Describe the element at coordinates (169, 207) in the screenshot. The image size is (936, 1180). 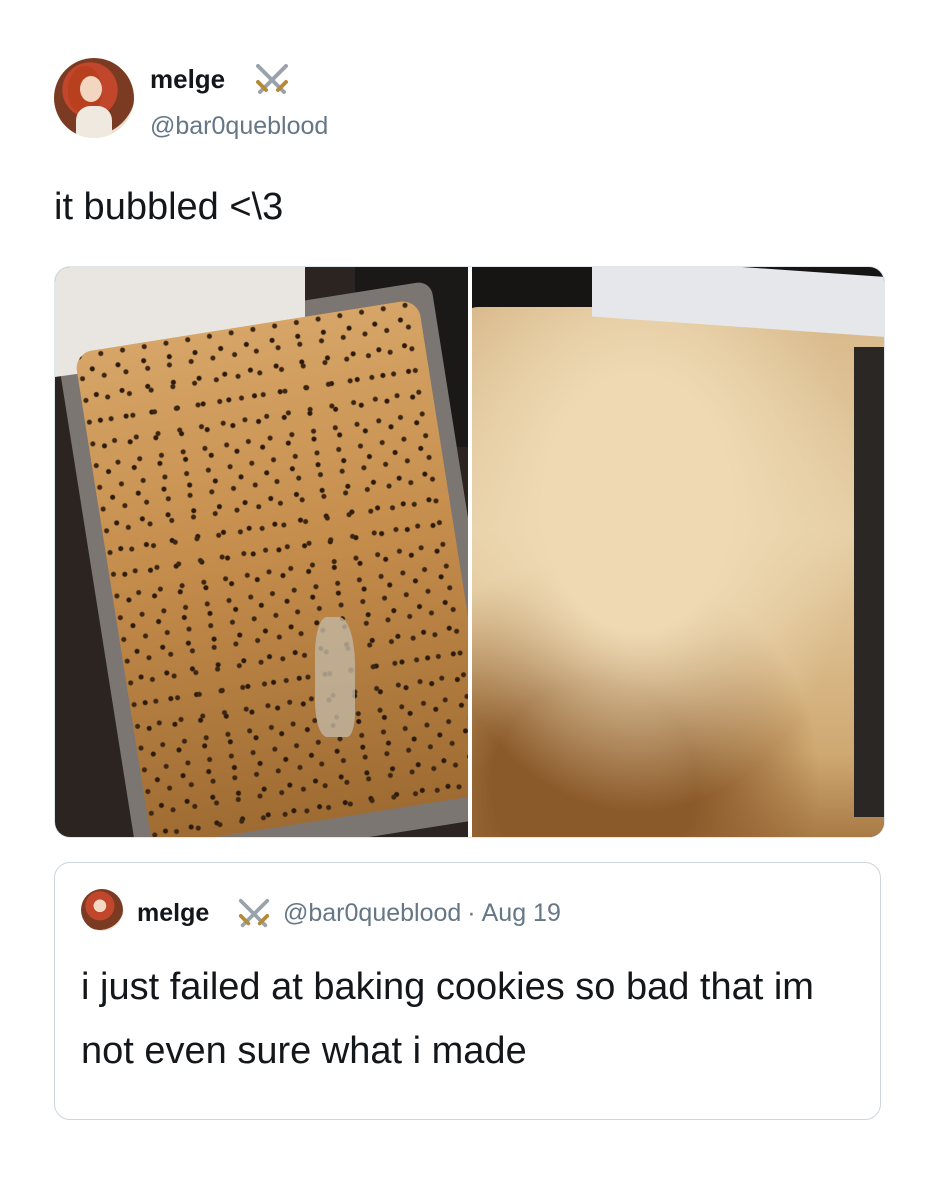
I see `tweet-text: it bubbled <\3` at that location.